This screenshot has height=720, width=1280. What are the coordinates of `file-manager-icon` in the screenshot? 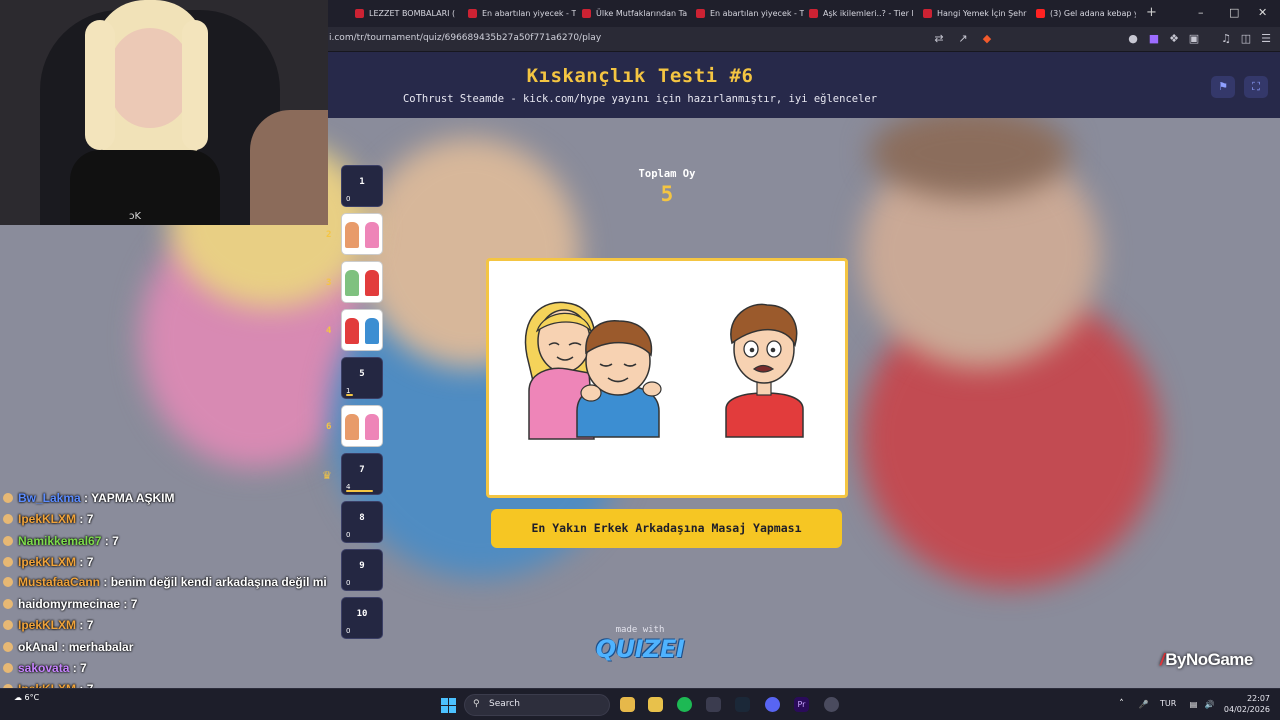 It's located at (627, 704).